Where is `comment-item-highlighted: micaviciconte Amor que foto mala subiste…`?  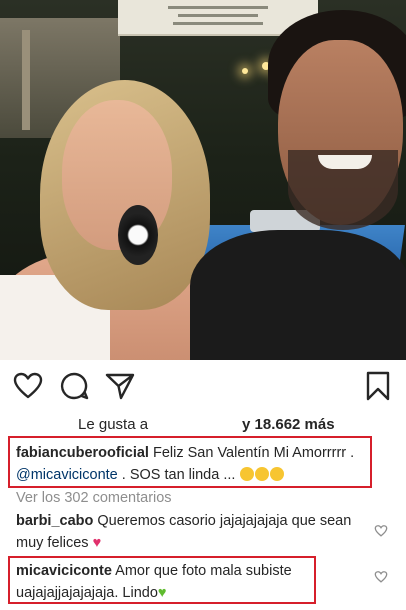
comment-item-highlighted: micaviciconte Amor que foto mala subiste… is located at coordinates (162, 580).